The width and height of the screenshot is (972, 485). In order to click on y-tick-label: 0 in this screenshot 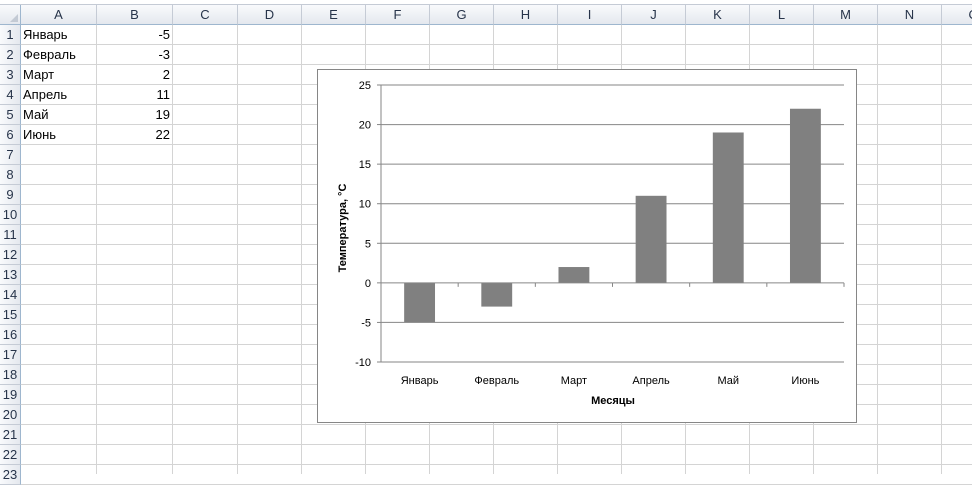, I will do `click(368, 284)`.